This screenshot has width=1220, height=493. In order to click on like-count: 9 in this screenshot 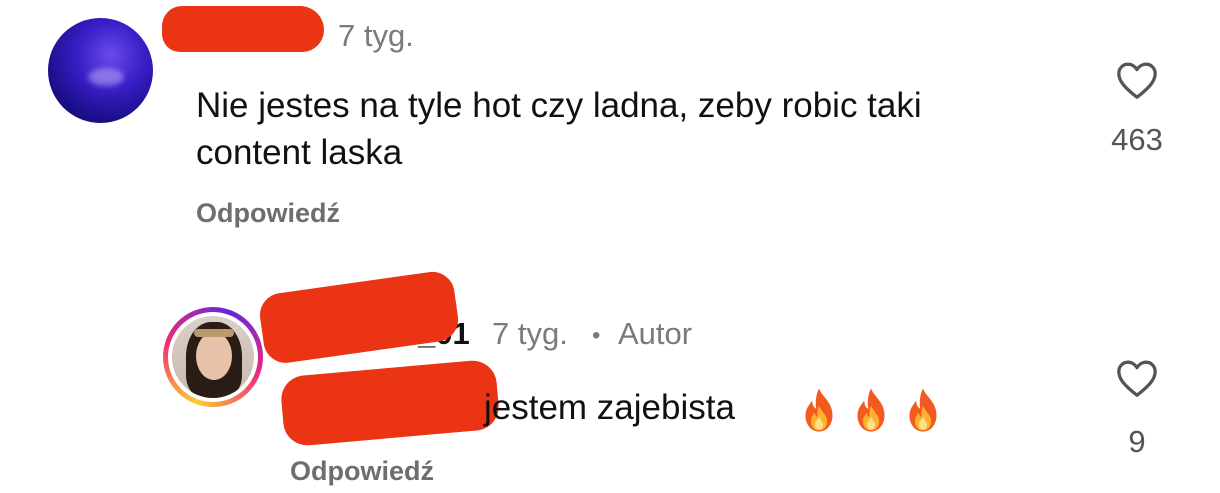, I will do `click(1137, 441)`.